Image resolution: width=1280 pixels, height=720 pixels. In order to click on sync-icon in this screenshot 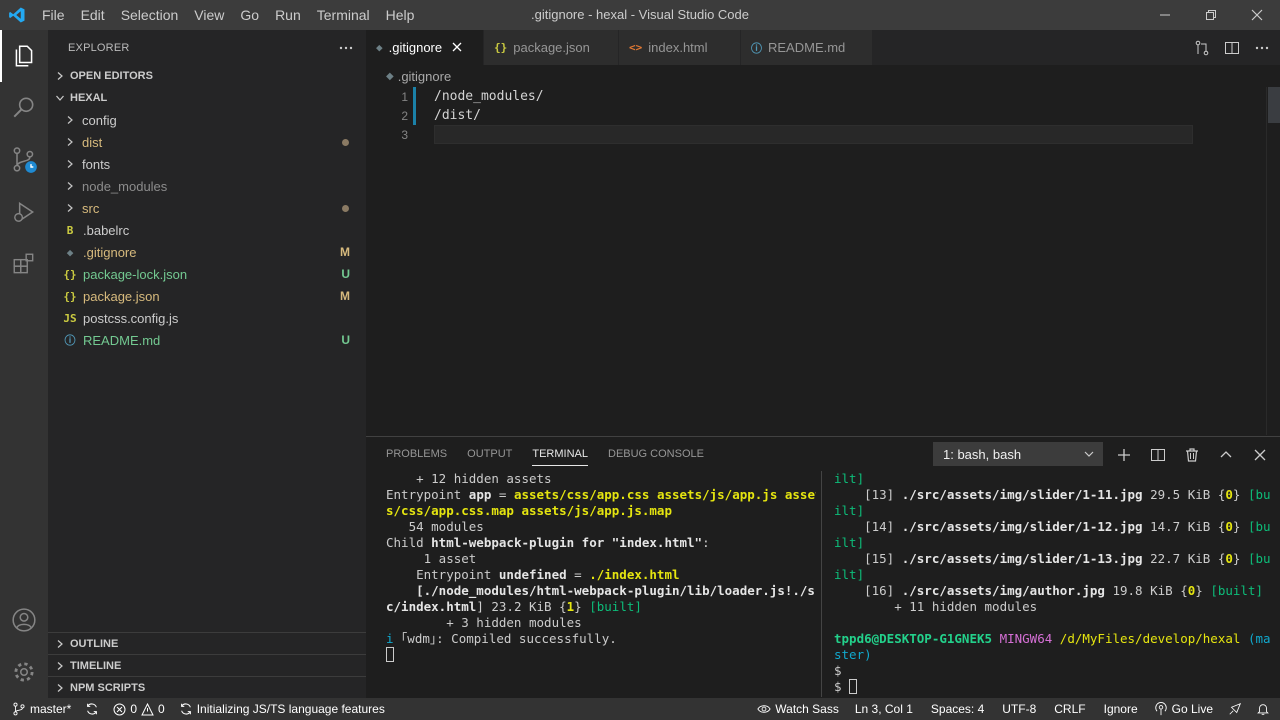, I will do `click(92, 709)`.